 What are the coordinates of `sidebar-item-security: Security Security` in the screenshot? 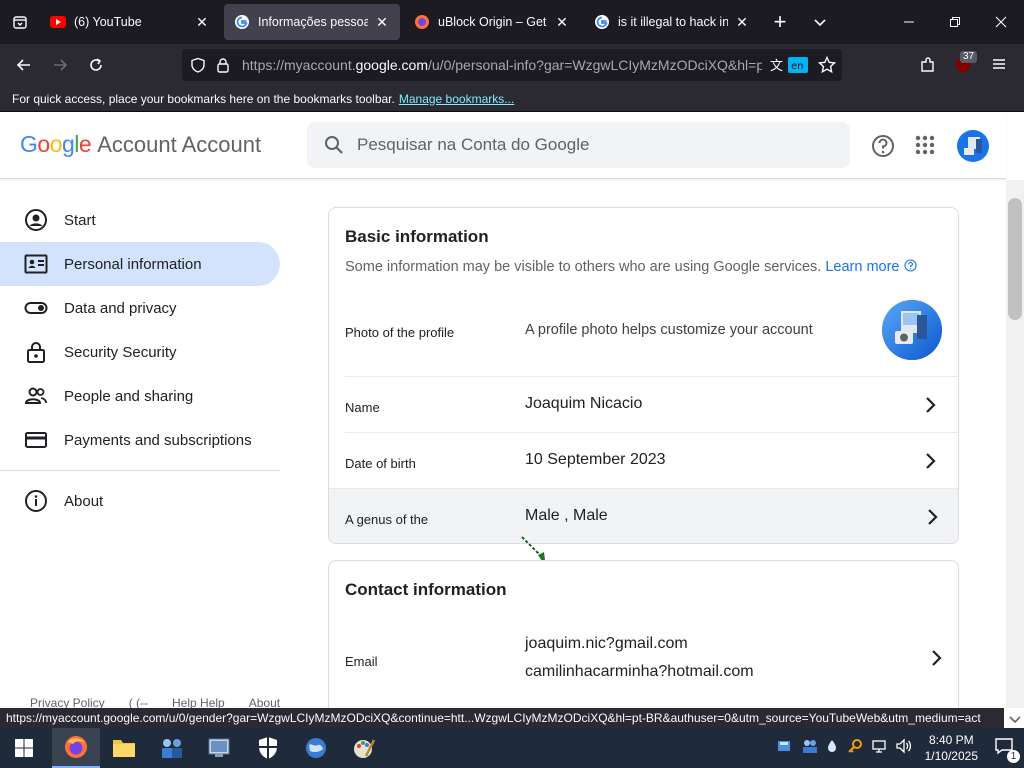 It's located at (140, 352).